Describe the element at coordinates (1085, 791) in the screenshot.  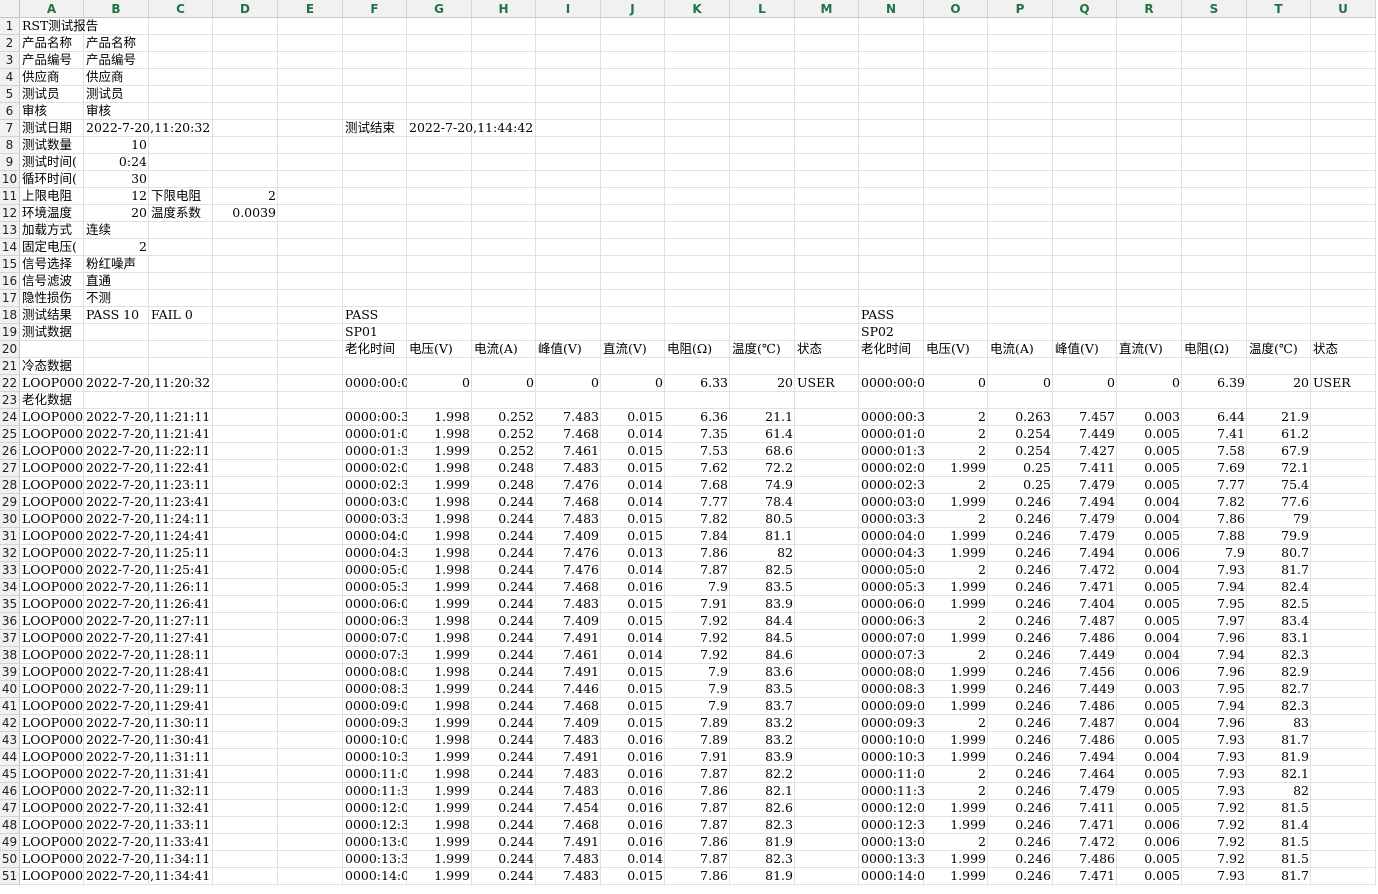
I see `cell-q46: 7.479` at that location.